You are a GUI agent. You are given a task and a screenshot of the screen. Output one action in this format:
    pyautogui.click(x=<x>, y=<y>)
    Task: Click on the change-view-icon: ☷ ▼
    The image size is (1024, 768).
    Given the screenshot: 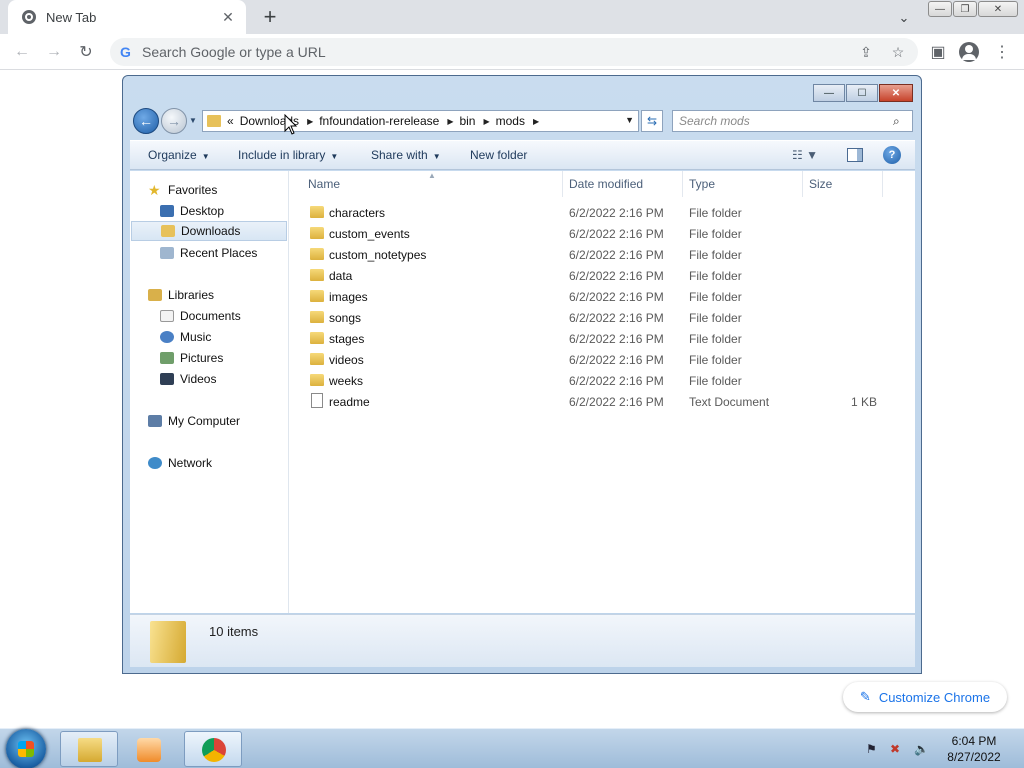 What is the action you would take?
    pyautogui.click(x=805, y=155)
    